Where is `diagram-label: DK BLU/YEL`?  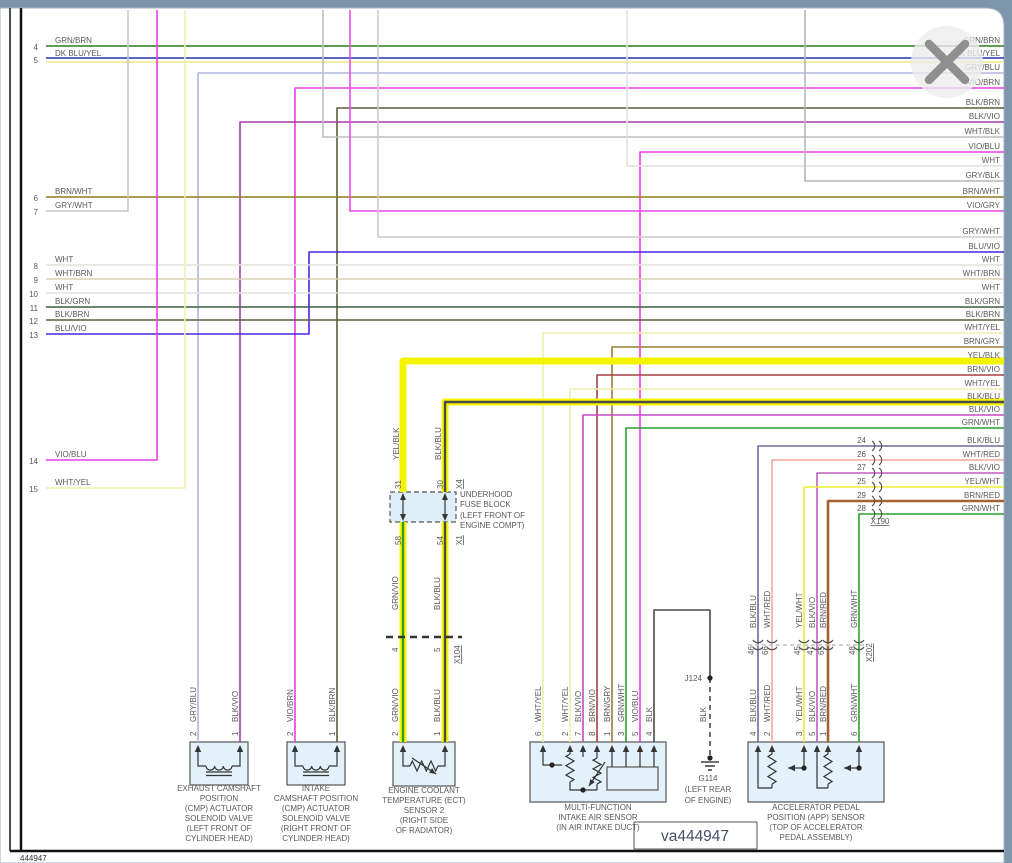 diagram-label: DK BLU/YEL is located at coordinates (78, 53).